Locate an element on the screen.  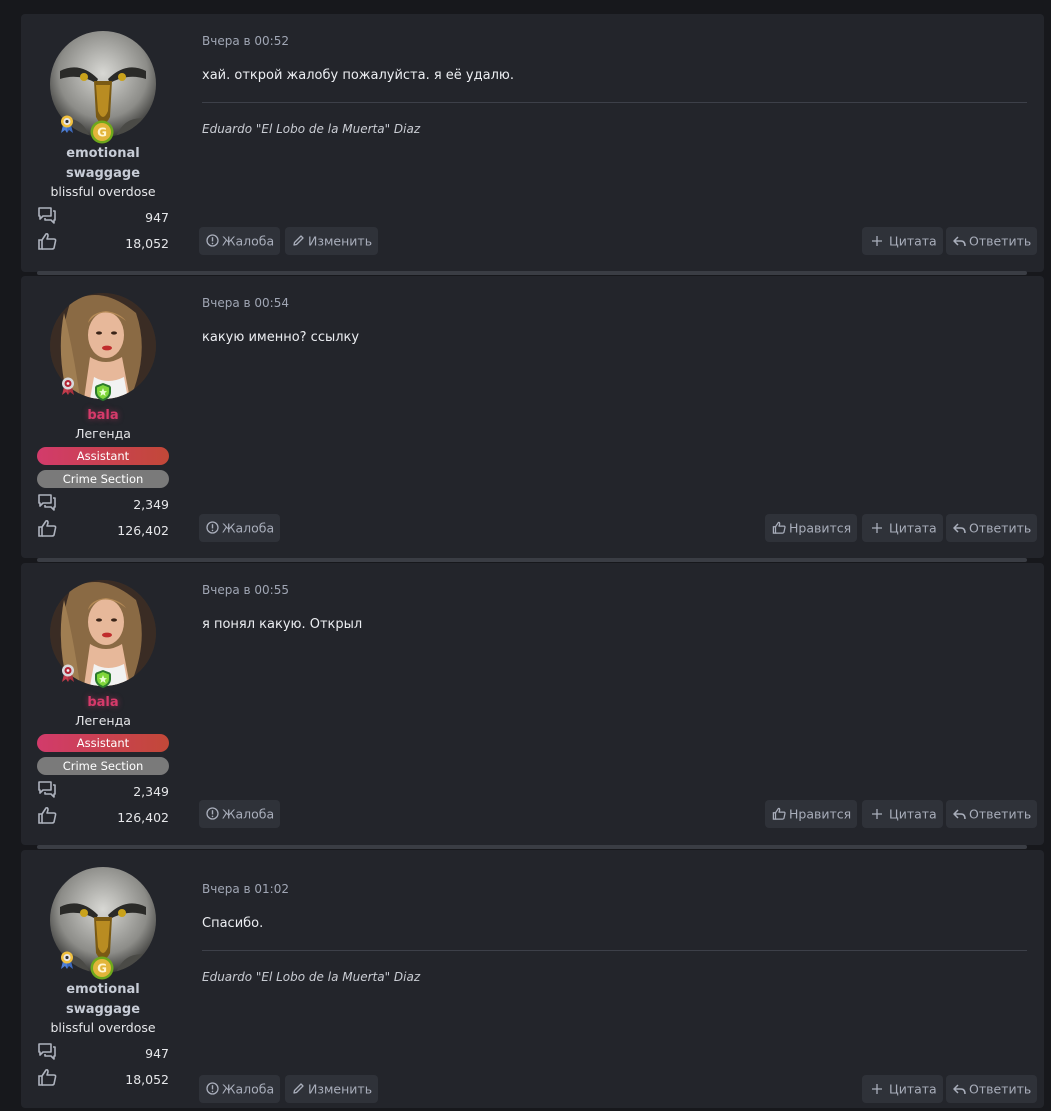
message-count: 2,349 is located at coordinates (151, 791).